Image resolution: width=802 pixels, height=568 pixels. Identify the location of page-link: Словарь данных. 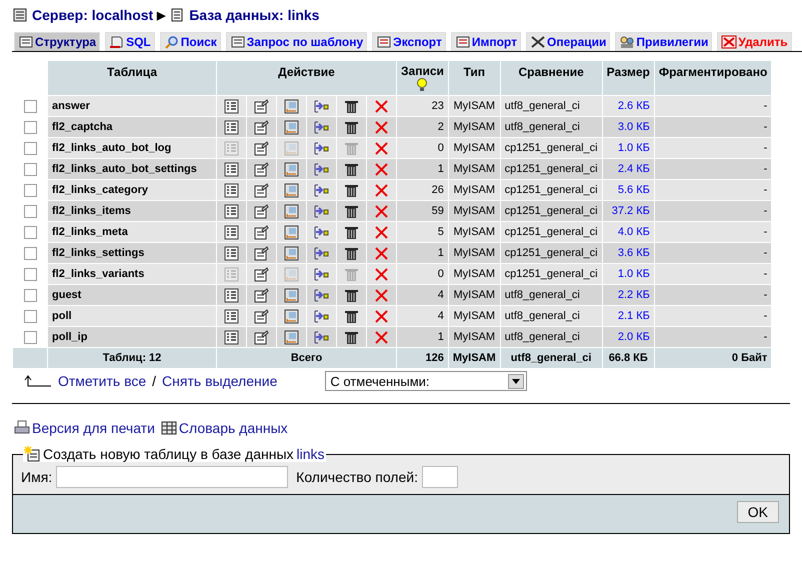
(233, 428).